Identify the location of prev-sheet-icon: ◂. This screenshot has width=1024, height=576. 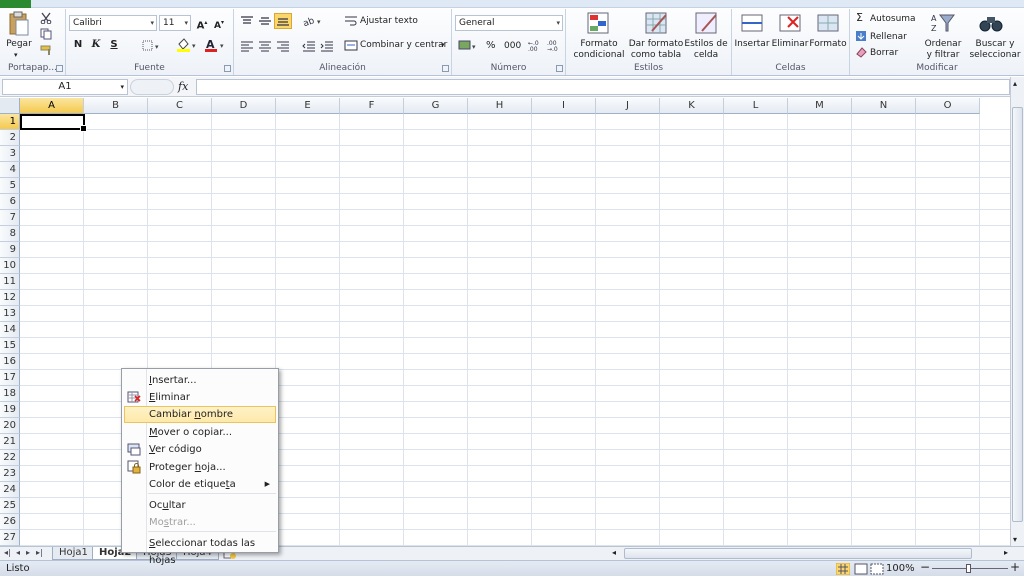
(18, 552).